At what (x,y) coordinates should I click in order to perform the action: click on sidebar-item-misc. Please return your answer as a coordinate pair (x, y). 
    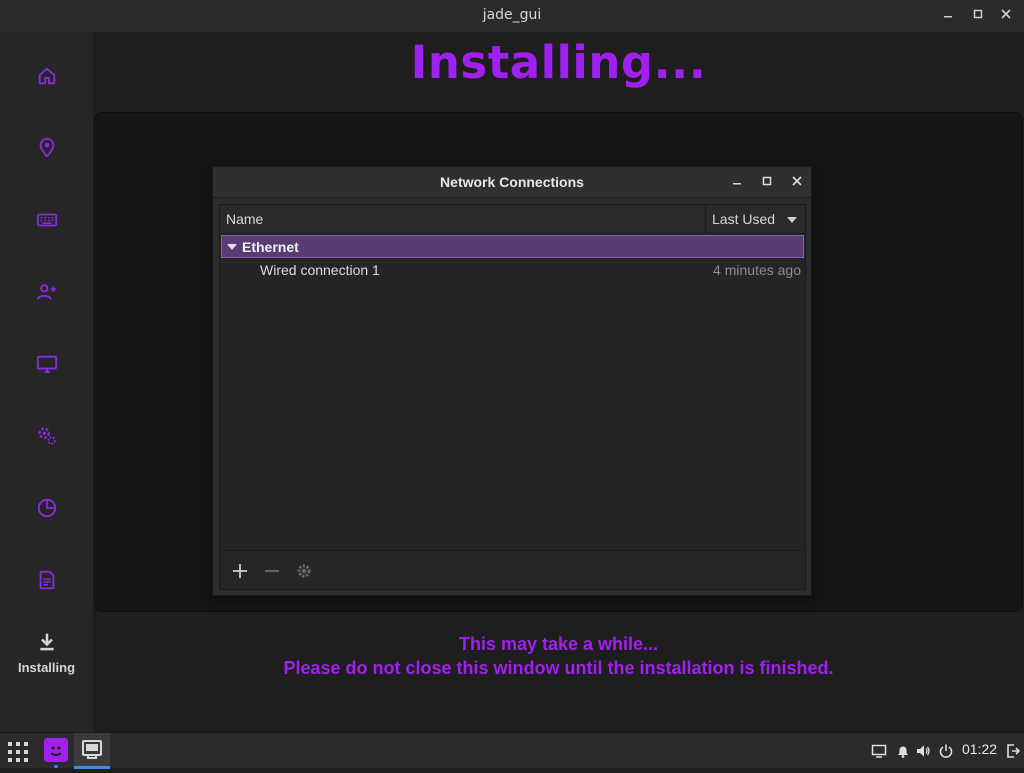
    Looking at the image, I should click on (46, 436).